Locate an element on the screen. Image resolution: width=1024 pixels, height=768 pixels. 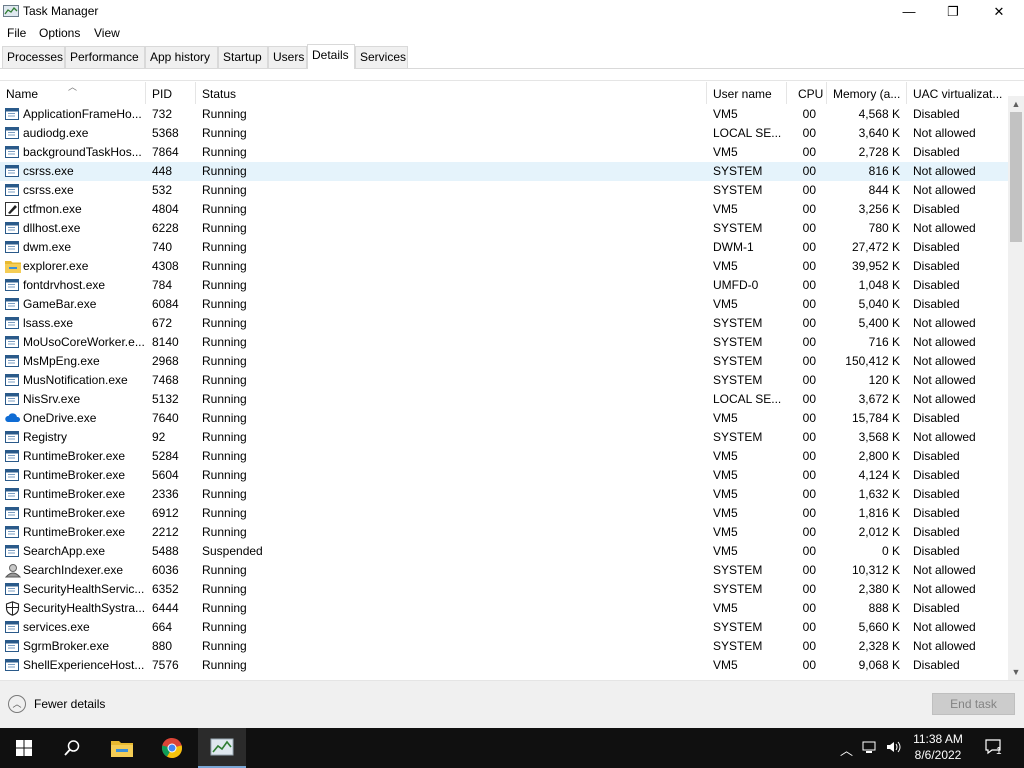
tab-app-history: App history is located at coordinates (181, 57).